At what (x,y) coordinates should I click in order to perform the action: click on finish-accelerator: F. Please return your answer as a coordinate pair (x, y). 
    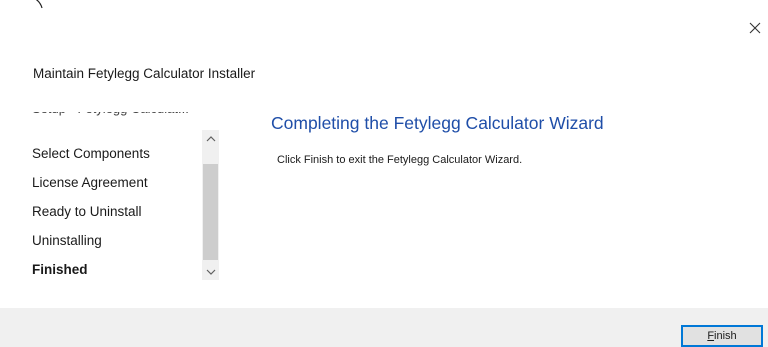
    Looking at the image, I should click on (711, 336).